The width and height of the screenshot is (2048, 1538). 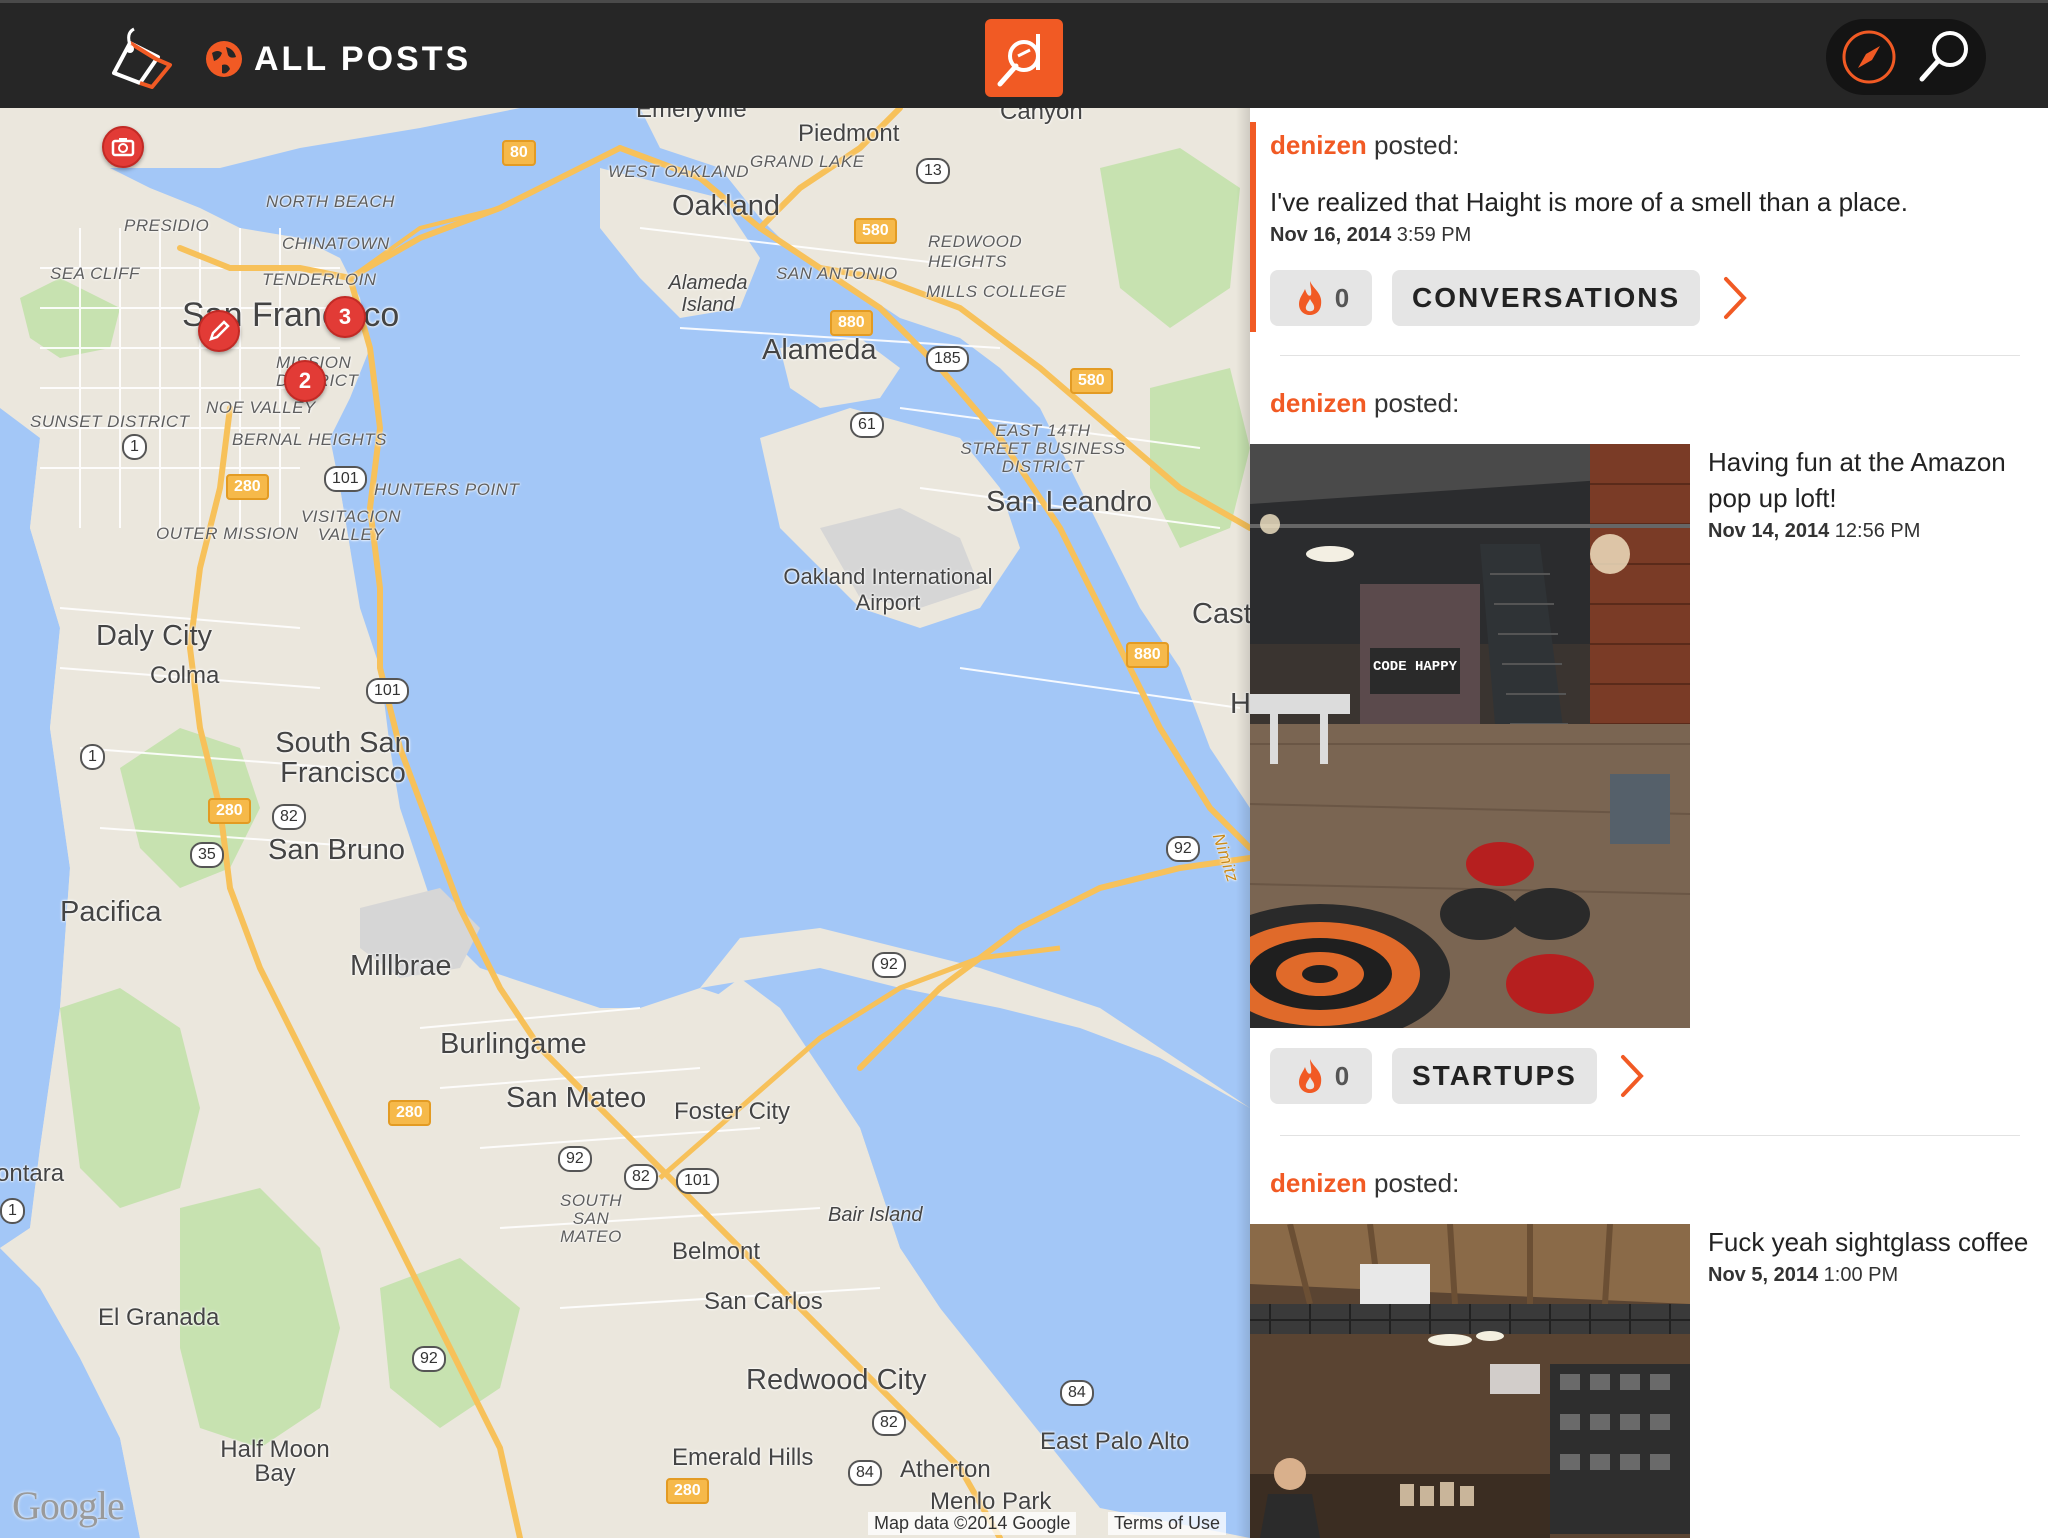 I want to click on active-post-indicator, so click(x=1253, y=227).